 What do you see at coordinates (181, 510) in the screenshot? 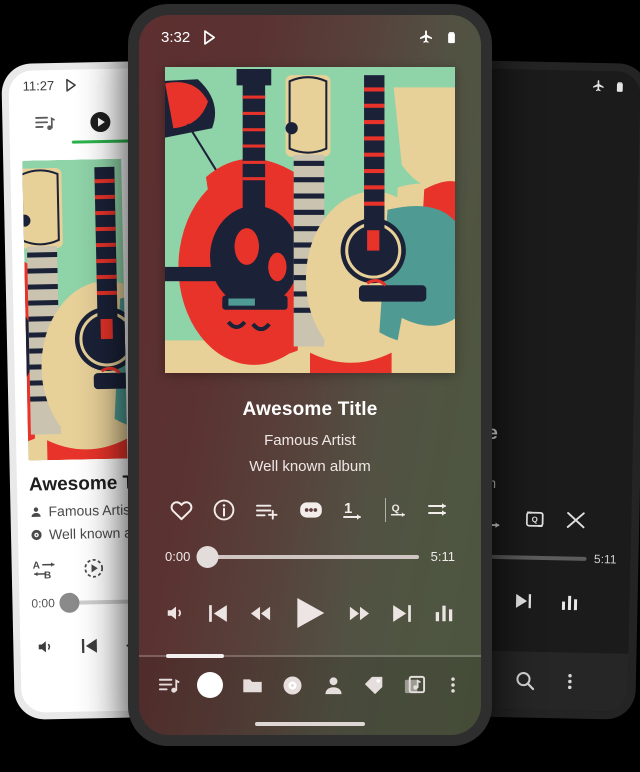
I see `favorite-icon` at bounding box center [181, 510].